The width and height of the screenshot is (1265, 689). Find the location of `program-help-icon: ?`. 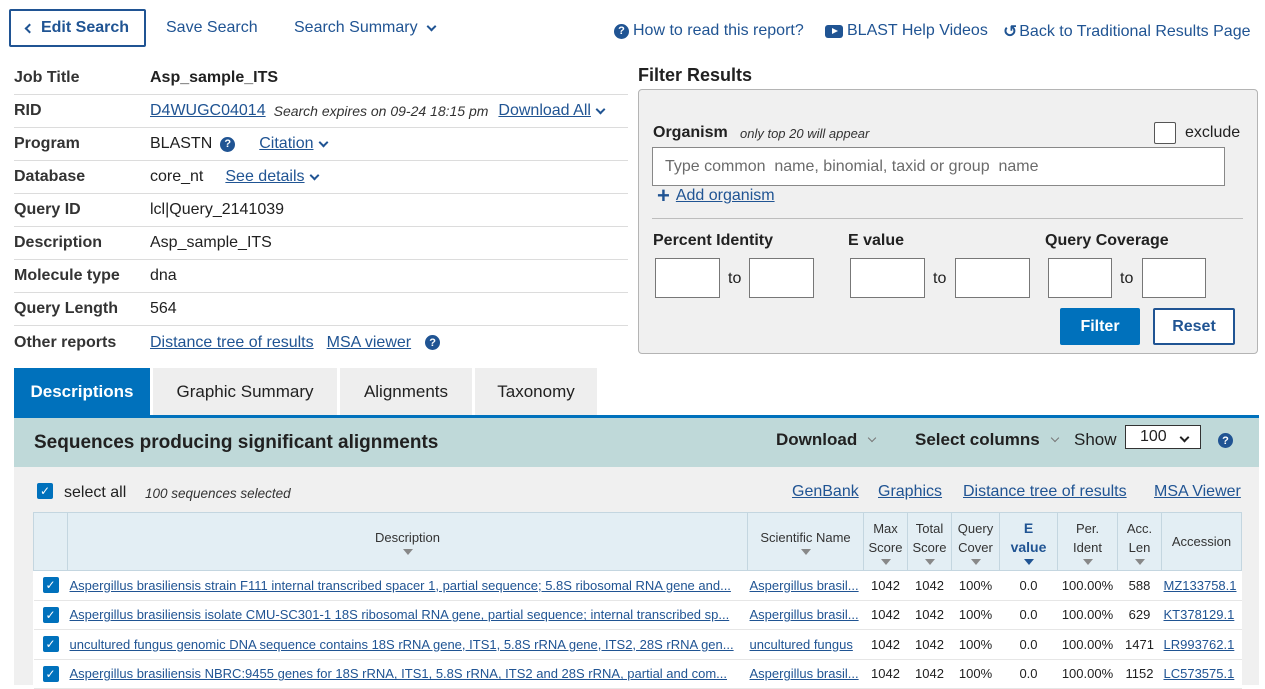

program-help-icon: ? is located at coordinates (228, 144).